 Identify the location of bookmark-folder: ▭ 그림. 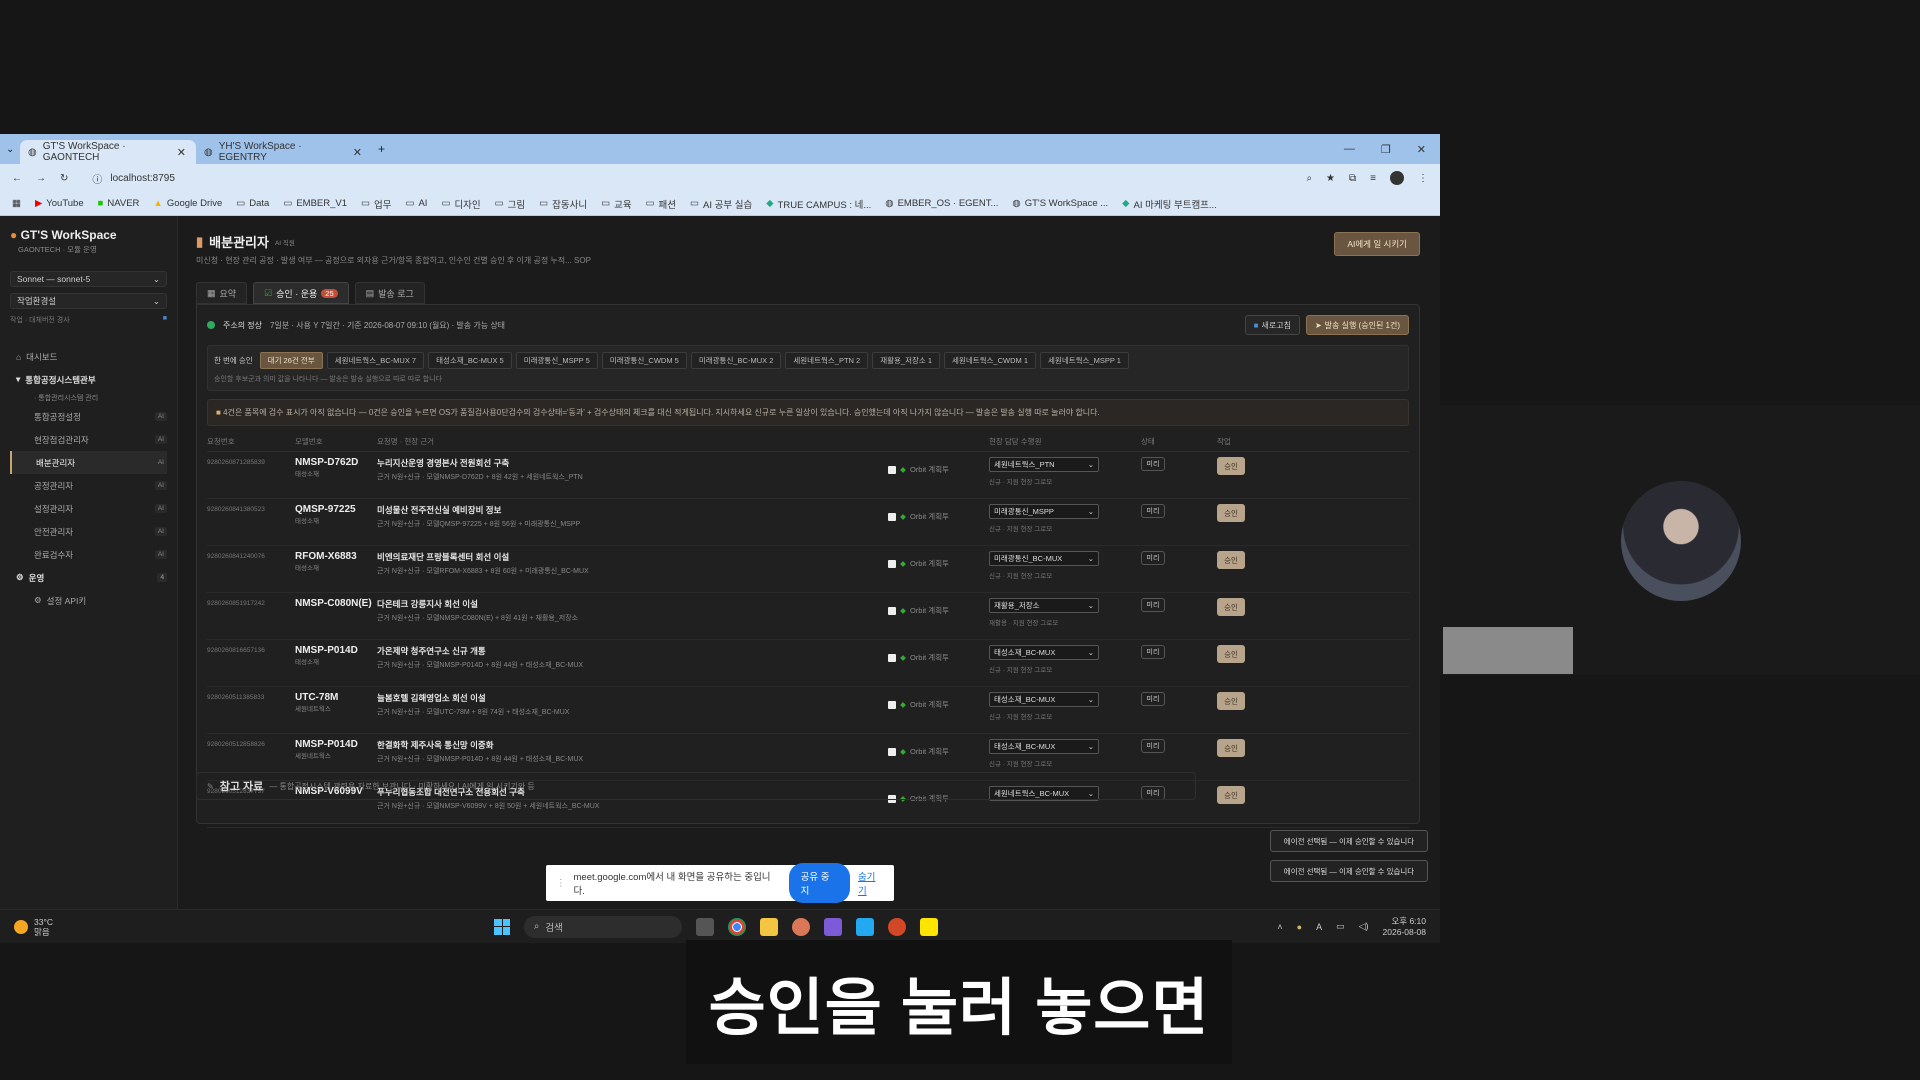
(510, 204).